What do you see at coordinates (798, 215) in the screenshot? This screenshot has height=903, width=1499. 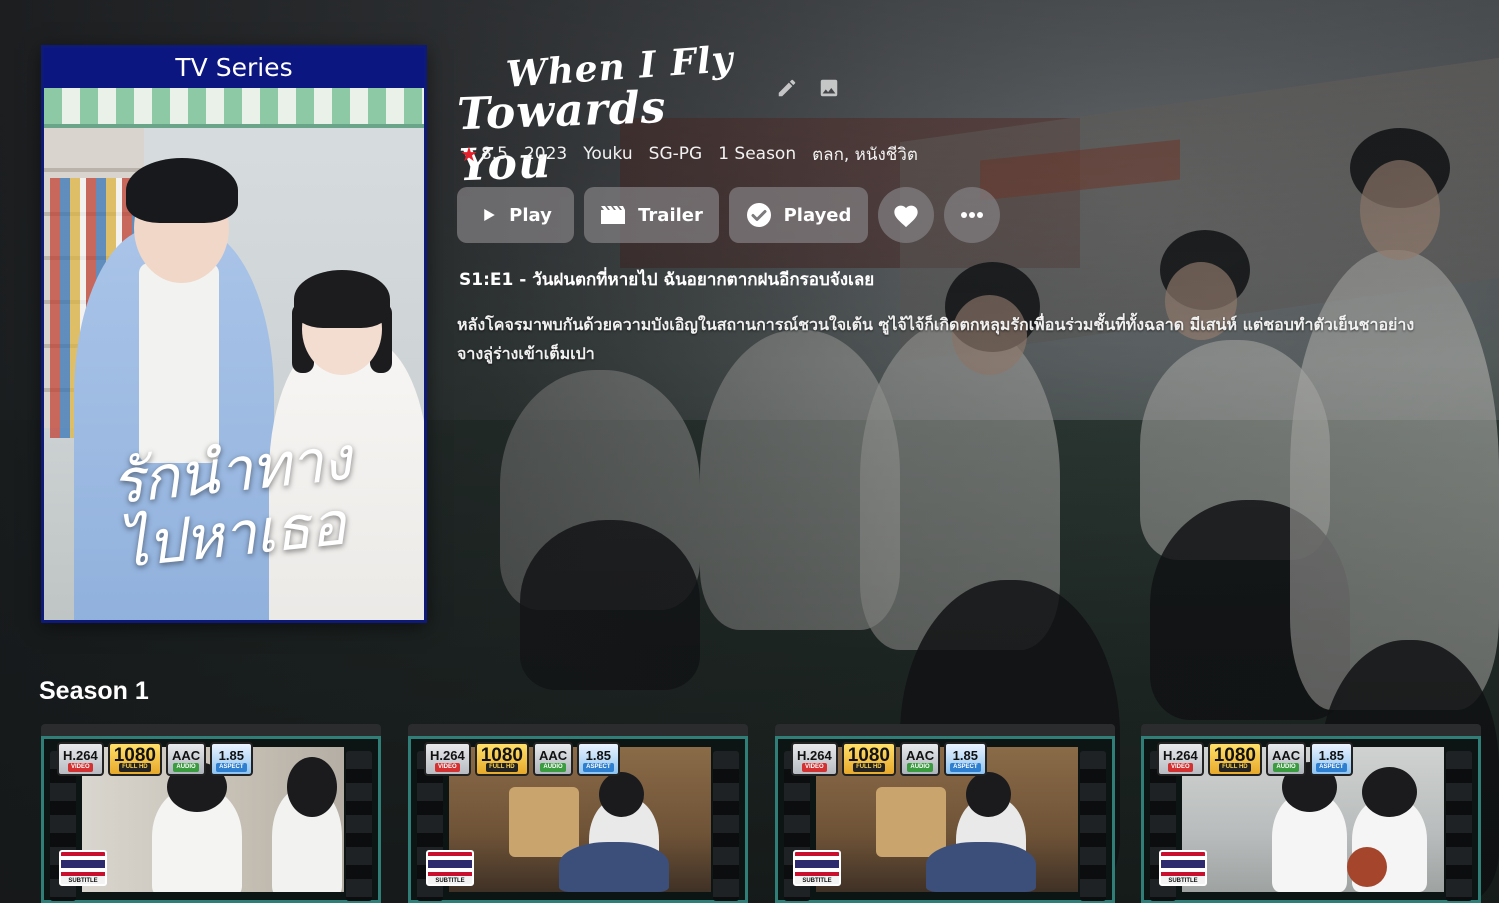 I see `played-button: Played` at bounding box center [798, 215].